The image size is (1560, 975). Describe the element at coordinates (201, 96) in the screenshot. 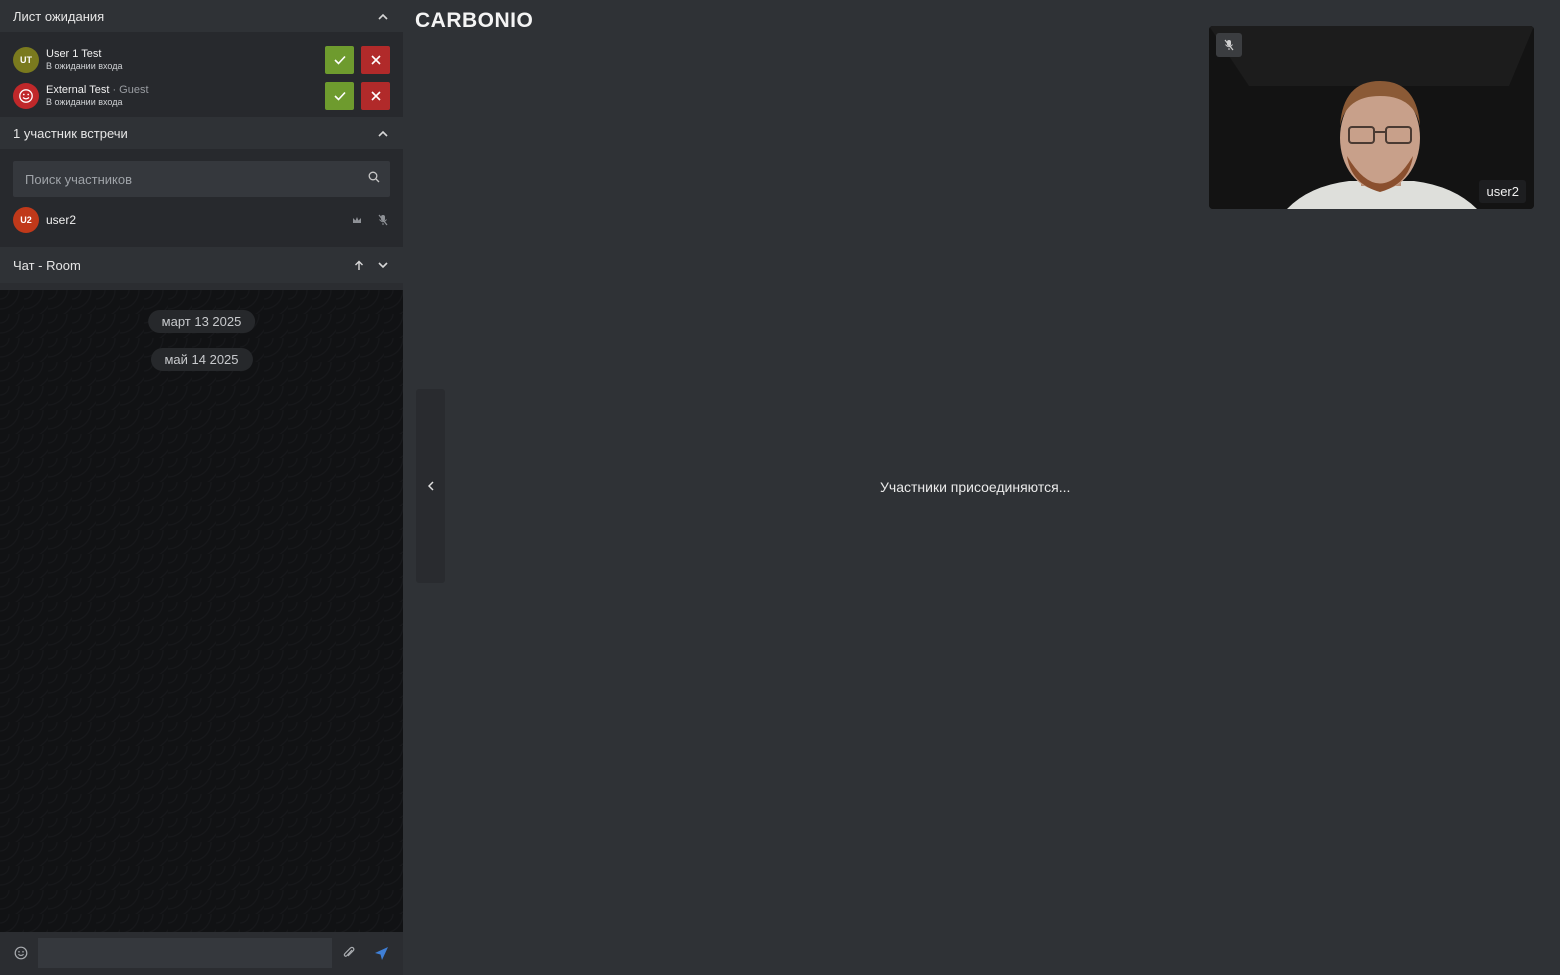

I see `waiting-list-item: External Test · Guest В ожидании входа` at that location.